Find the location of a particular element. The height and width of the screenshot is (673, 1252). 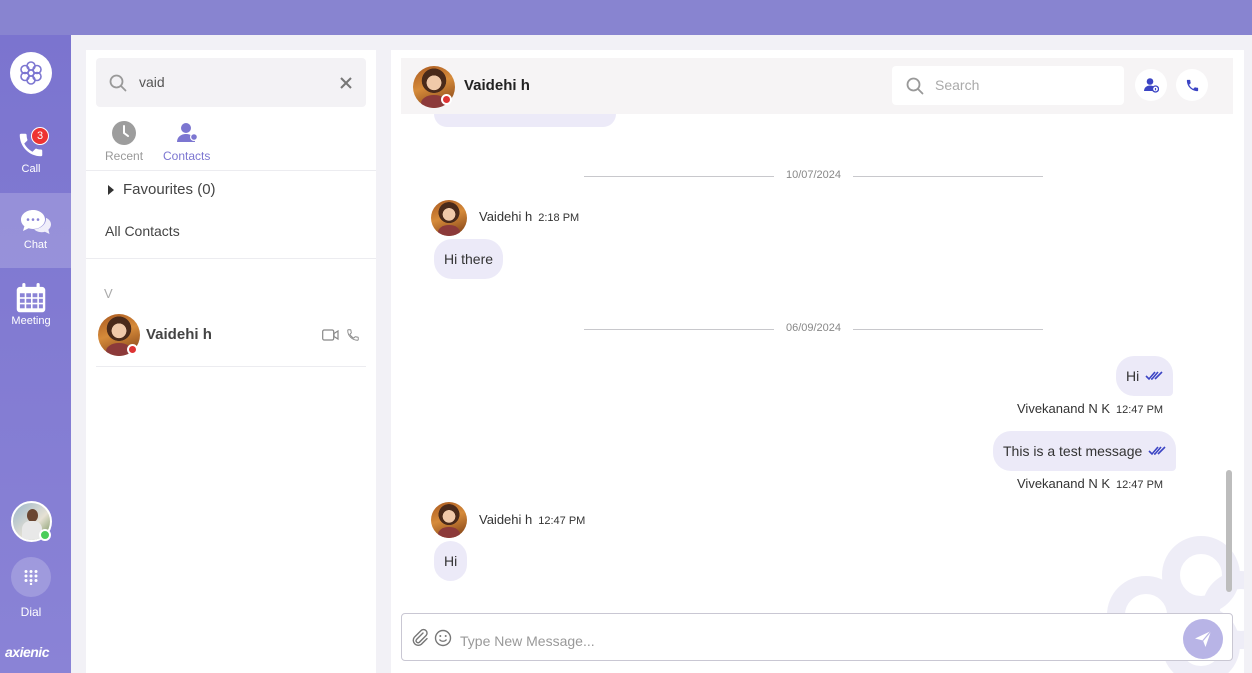

chat-contact-name: Vaidehi h is located at coordinates (497, 85).